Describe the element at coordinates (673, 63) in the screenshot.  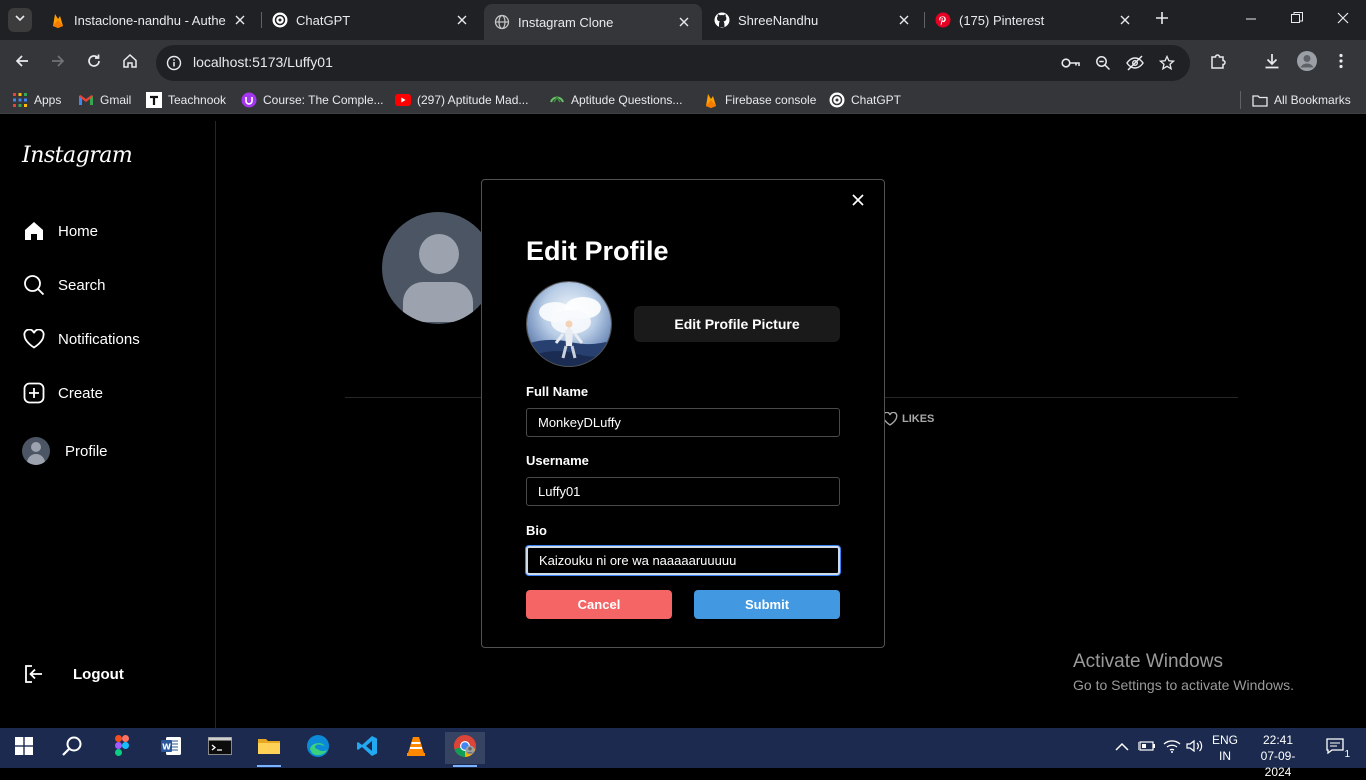
I see `address-bar: localhost:5173/Luffy01` at that location.